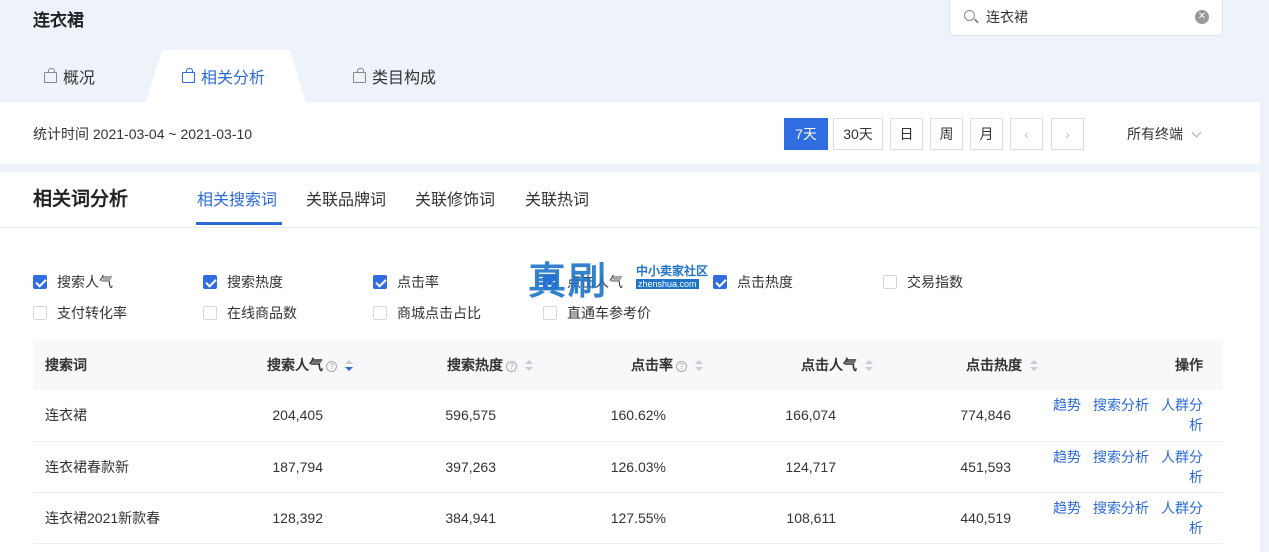 This screenshot has height=552, width=1269. Describe the element at coordinates (858, 134) in the screenshot. I see `period-30d-button: 30天` at that location.